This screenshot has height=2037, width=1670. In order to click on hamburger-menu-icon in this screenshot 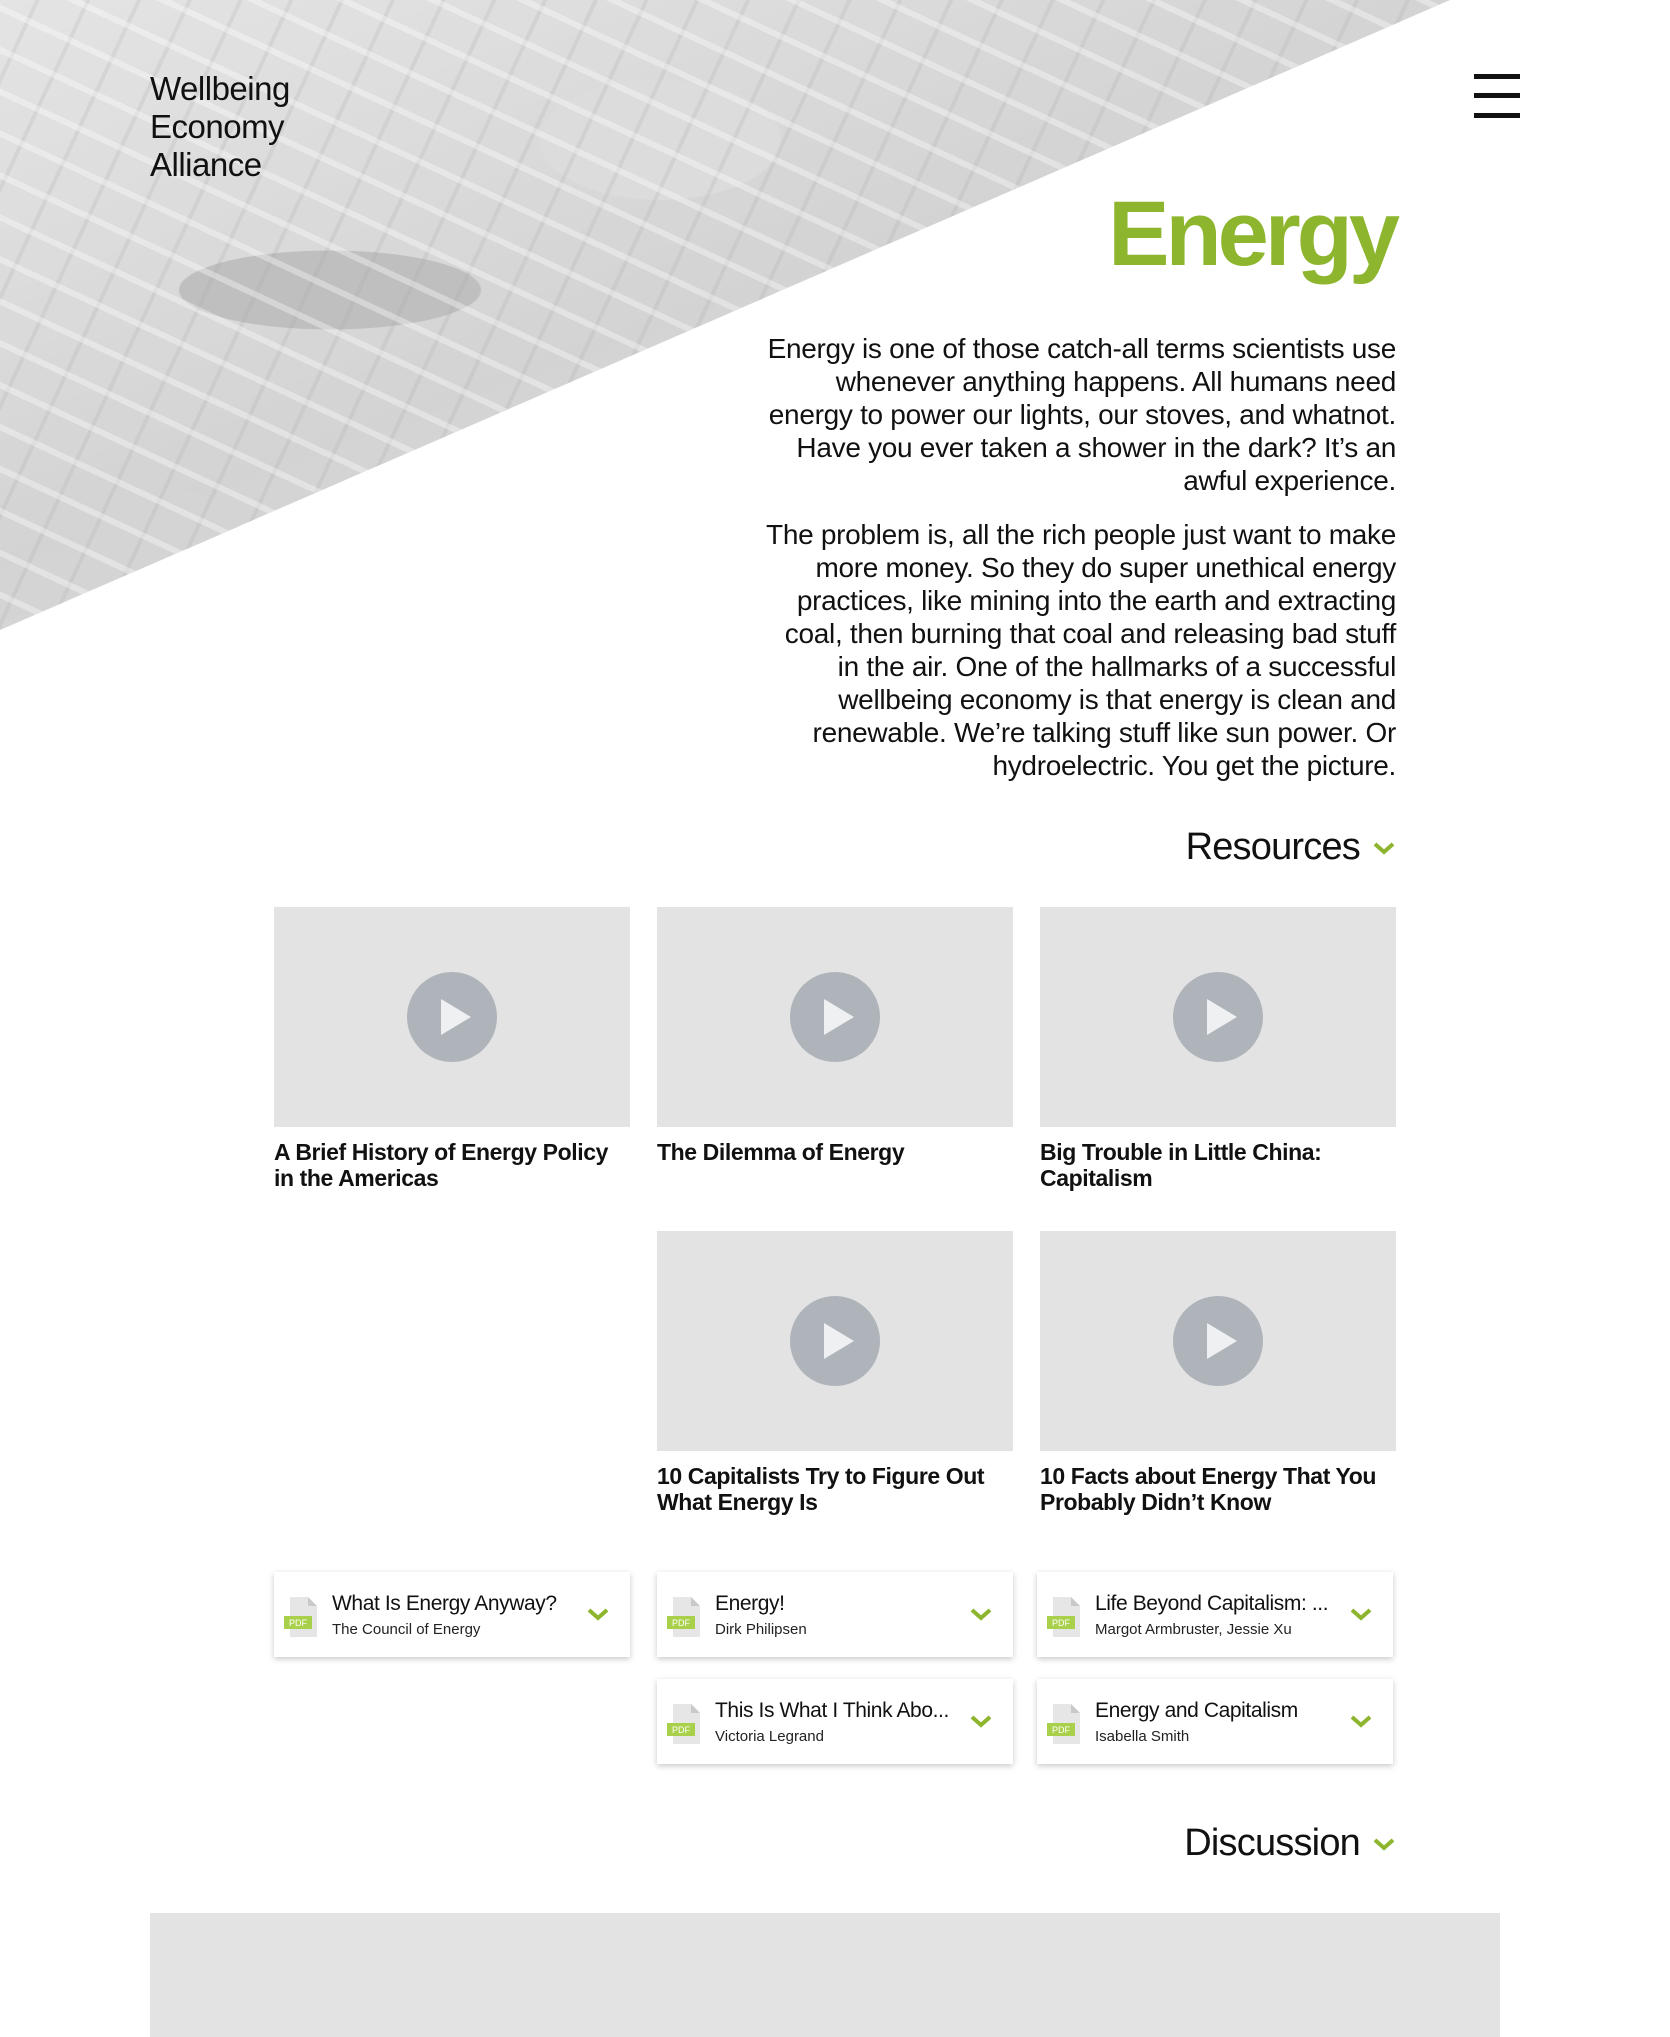, I will do `click(1497, 96)`.